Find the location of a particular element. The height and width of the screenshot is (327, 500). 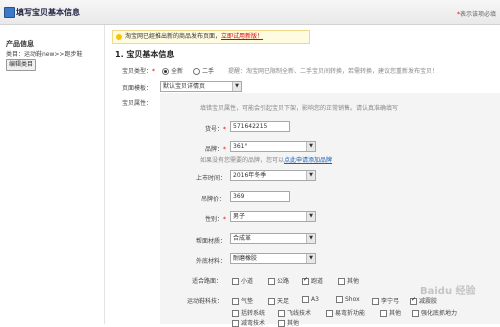

baidu-watermark: Baidu 经验 is located at coordinates (448, 291).